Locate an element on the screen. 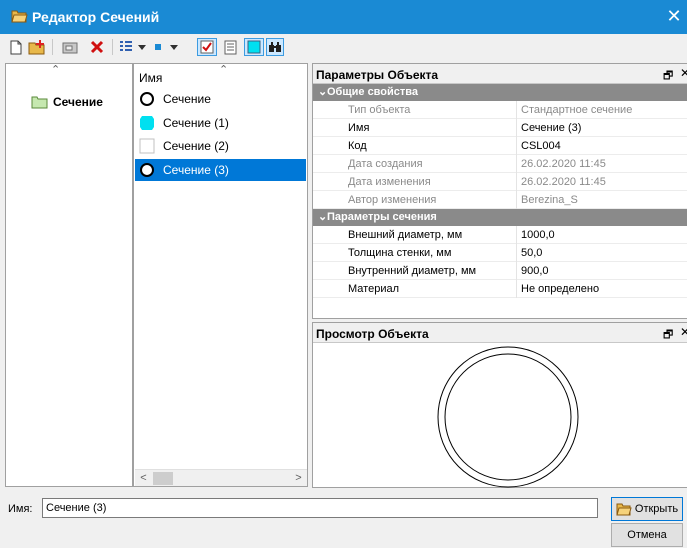 This screenshot has width=687, height=548. property-name: Автор изменения is located at coordinates (392, 200).